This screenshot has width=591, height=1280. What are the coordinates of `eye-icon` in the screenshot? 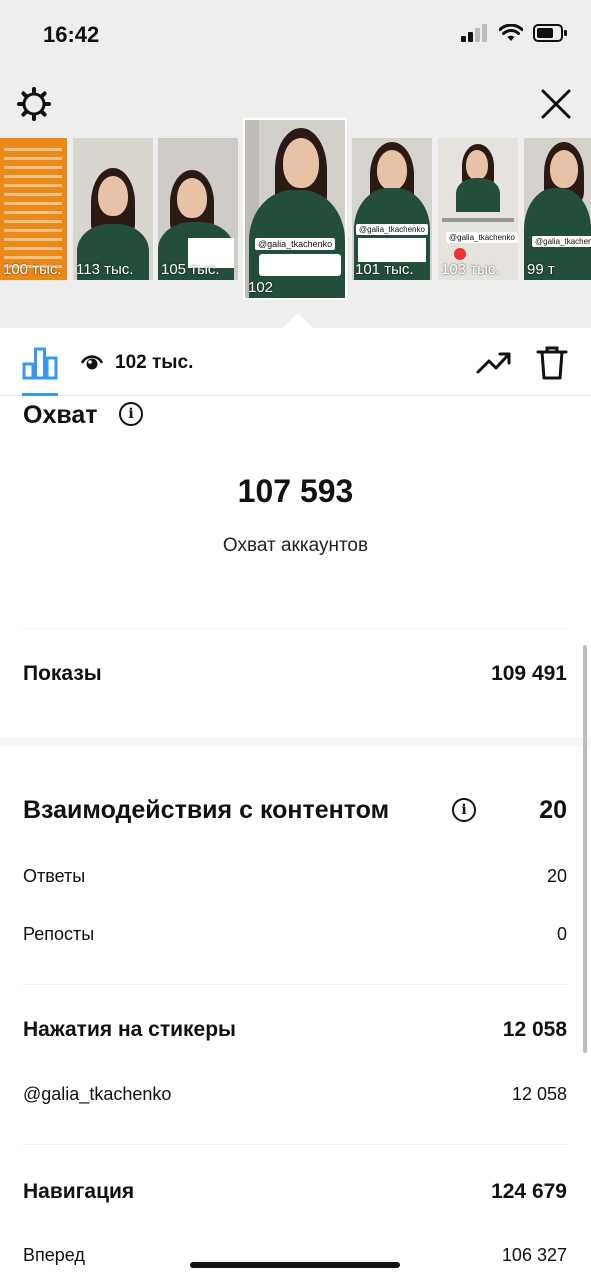 It's located at (92, 362).